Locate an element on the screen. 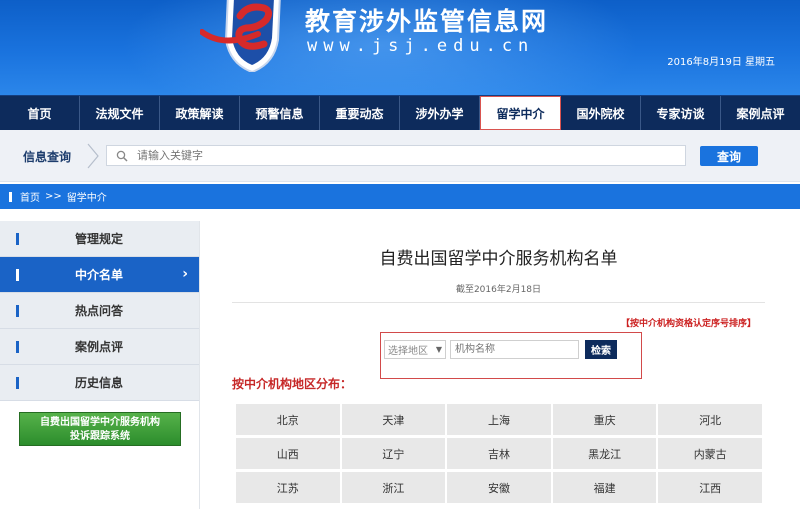 This screenshot has width=800, height=509. region-link: 浙江 is located at coordinates (393, 487).